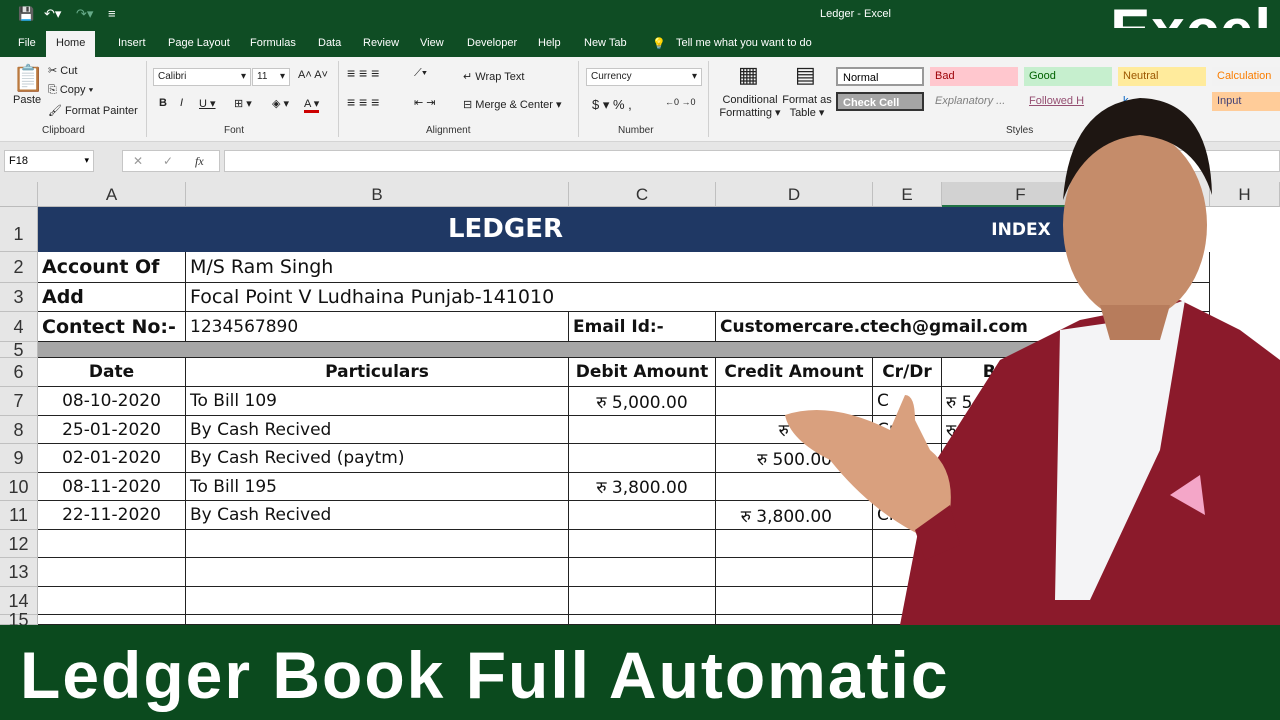  What do you see at coordinates (70, 90) in the screenshot?
I see `copy-button: ⎘ Copy ▾` at bounding box center [70, 90].